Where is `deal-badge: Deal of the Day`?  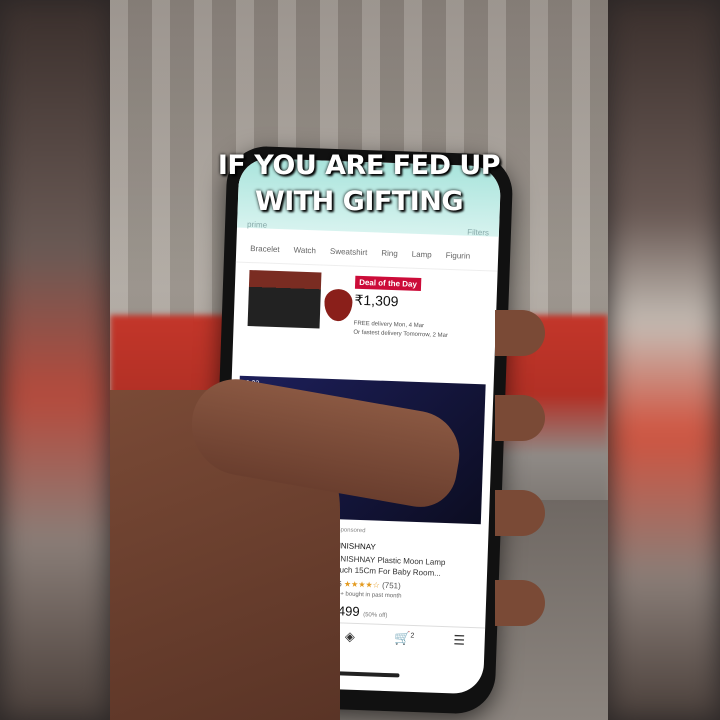
deal-badge: Deal of the Day is located at coordinates (388, 283).